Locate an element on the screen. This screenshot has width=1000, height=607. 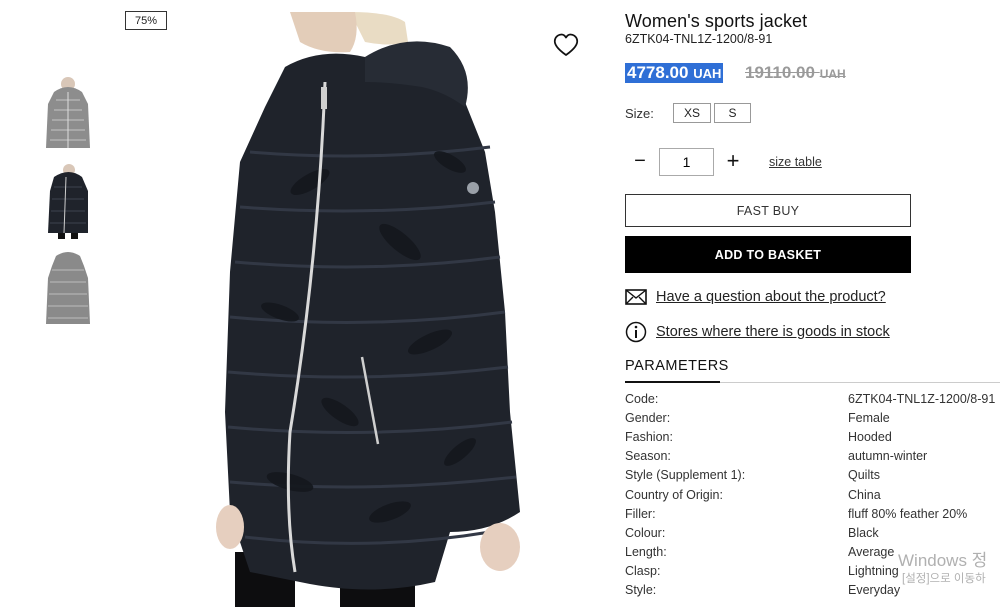
param-key: Clasp: is located at coordinates (643, 571).